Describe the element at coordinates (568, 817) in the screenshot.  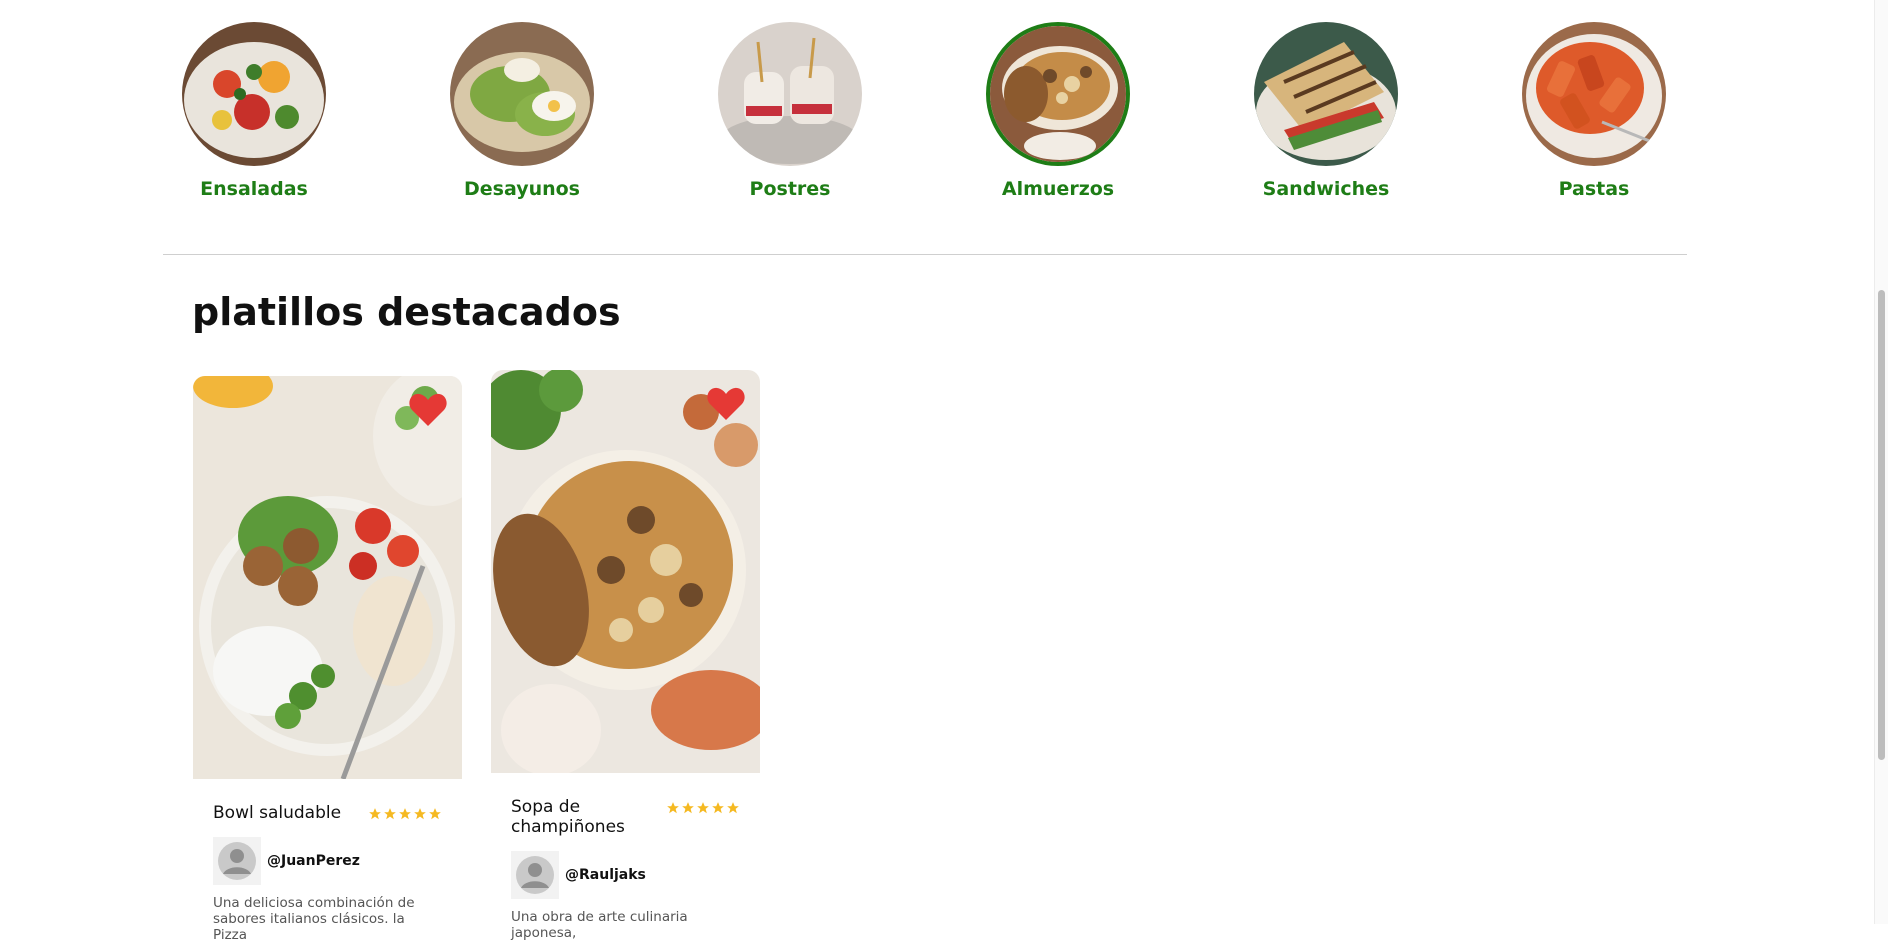
I see `recipe-title: Sopa de champiñones` at that location.